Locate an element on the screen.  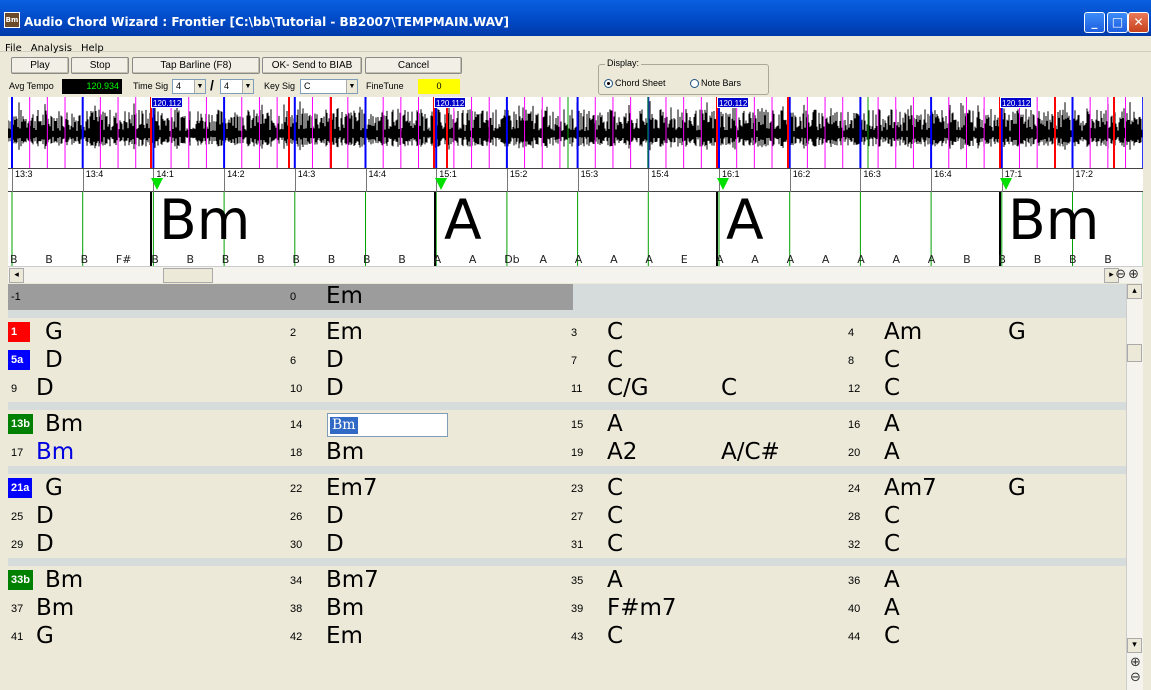
chord-name: G is located at coordinates (54, 332).